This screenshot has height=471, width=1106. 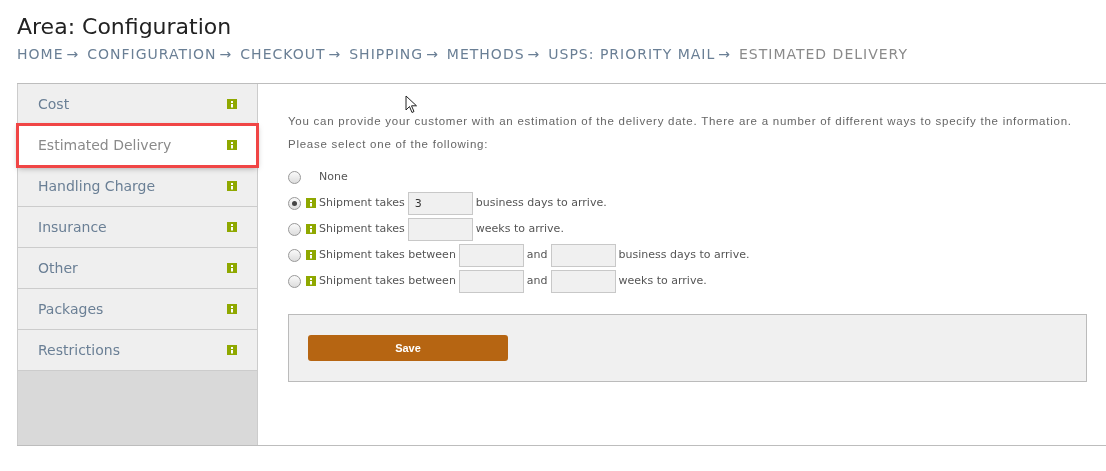 I want to click on option-label: None, so click(x=333, y=176).